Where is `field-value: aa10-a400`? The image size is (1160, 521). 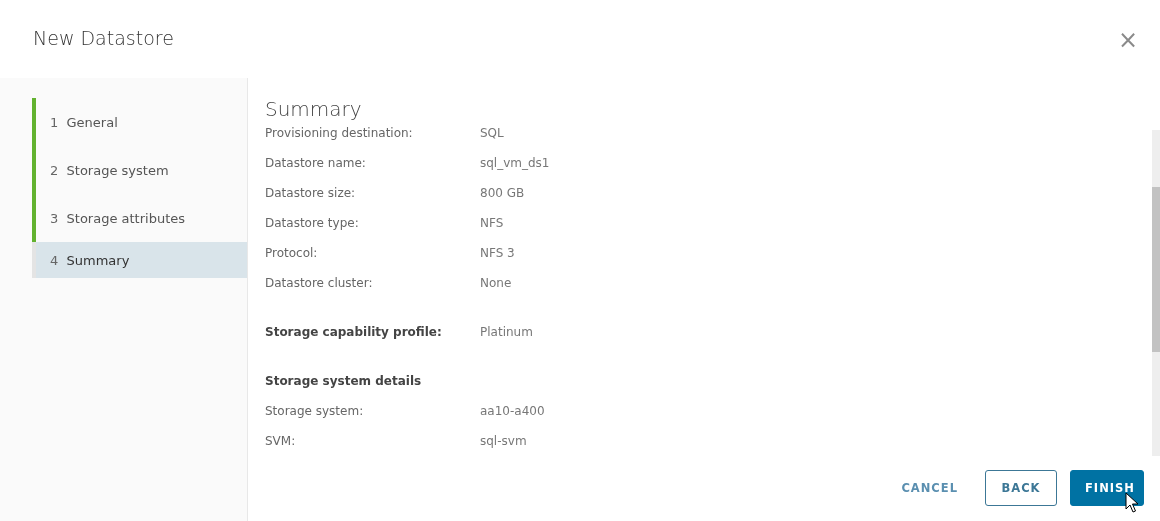
field-value: aa10-a400 is located at coordinates (512, 411).